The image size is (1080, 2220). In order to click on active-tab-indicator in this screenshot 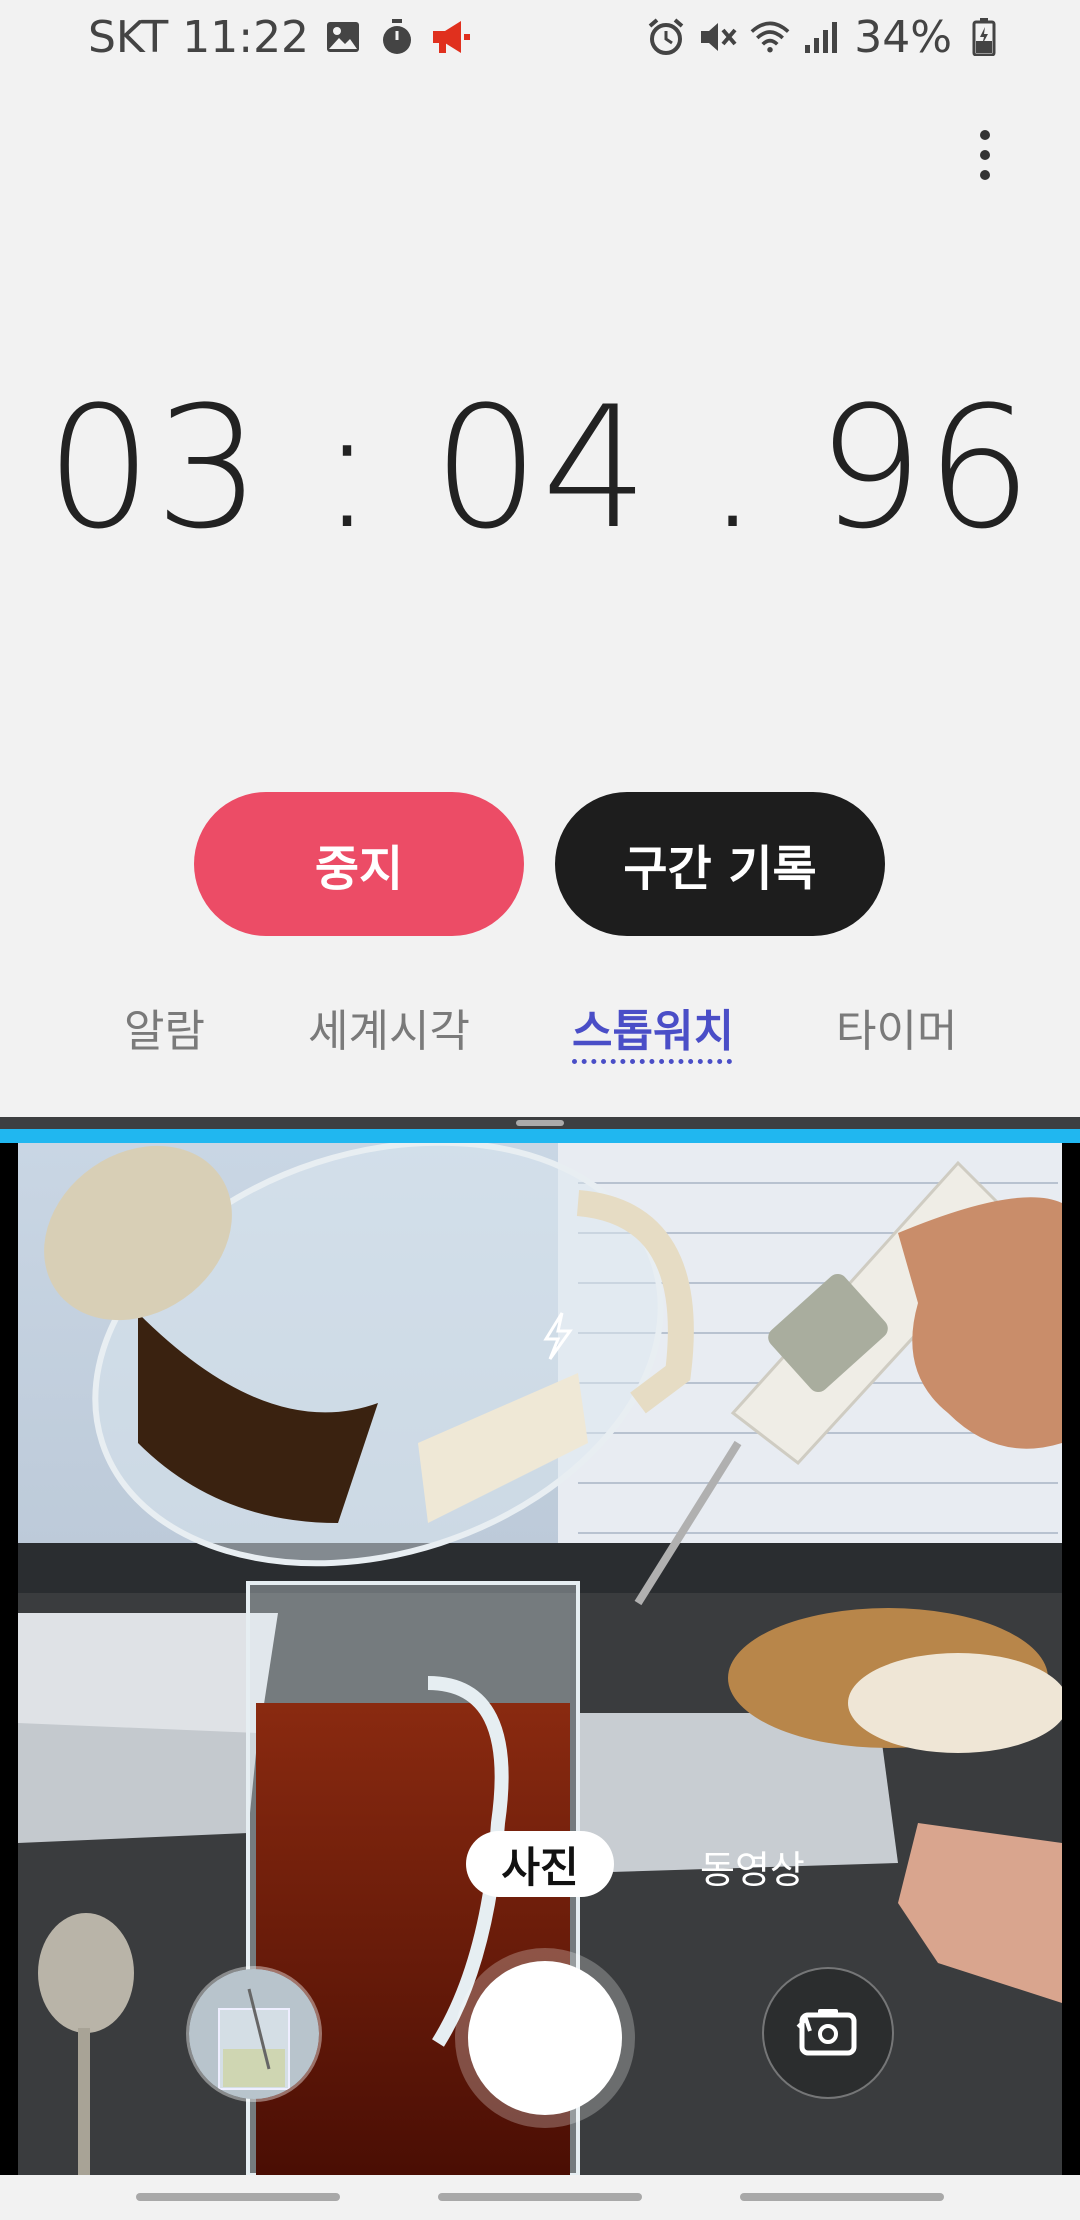, I will do `click(652, 1061)`.